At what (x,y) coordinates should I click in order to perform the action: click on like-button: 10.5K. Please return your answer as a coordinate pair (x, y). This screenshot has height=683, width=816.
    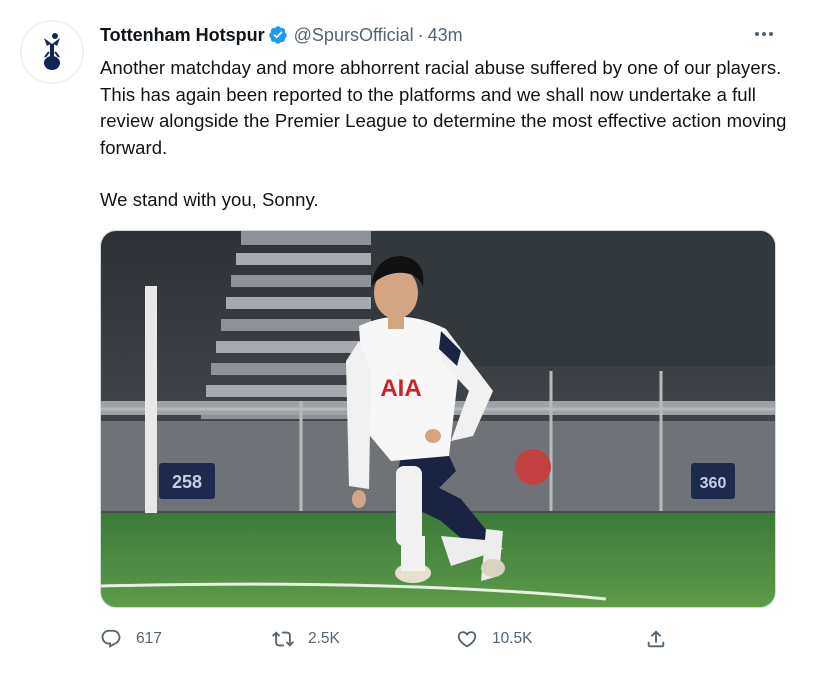
    Looking at the image, I should click on (494, 639).